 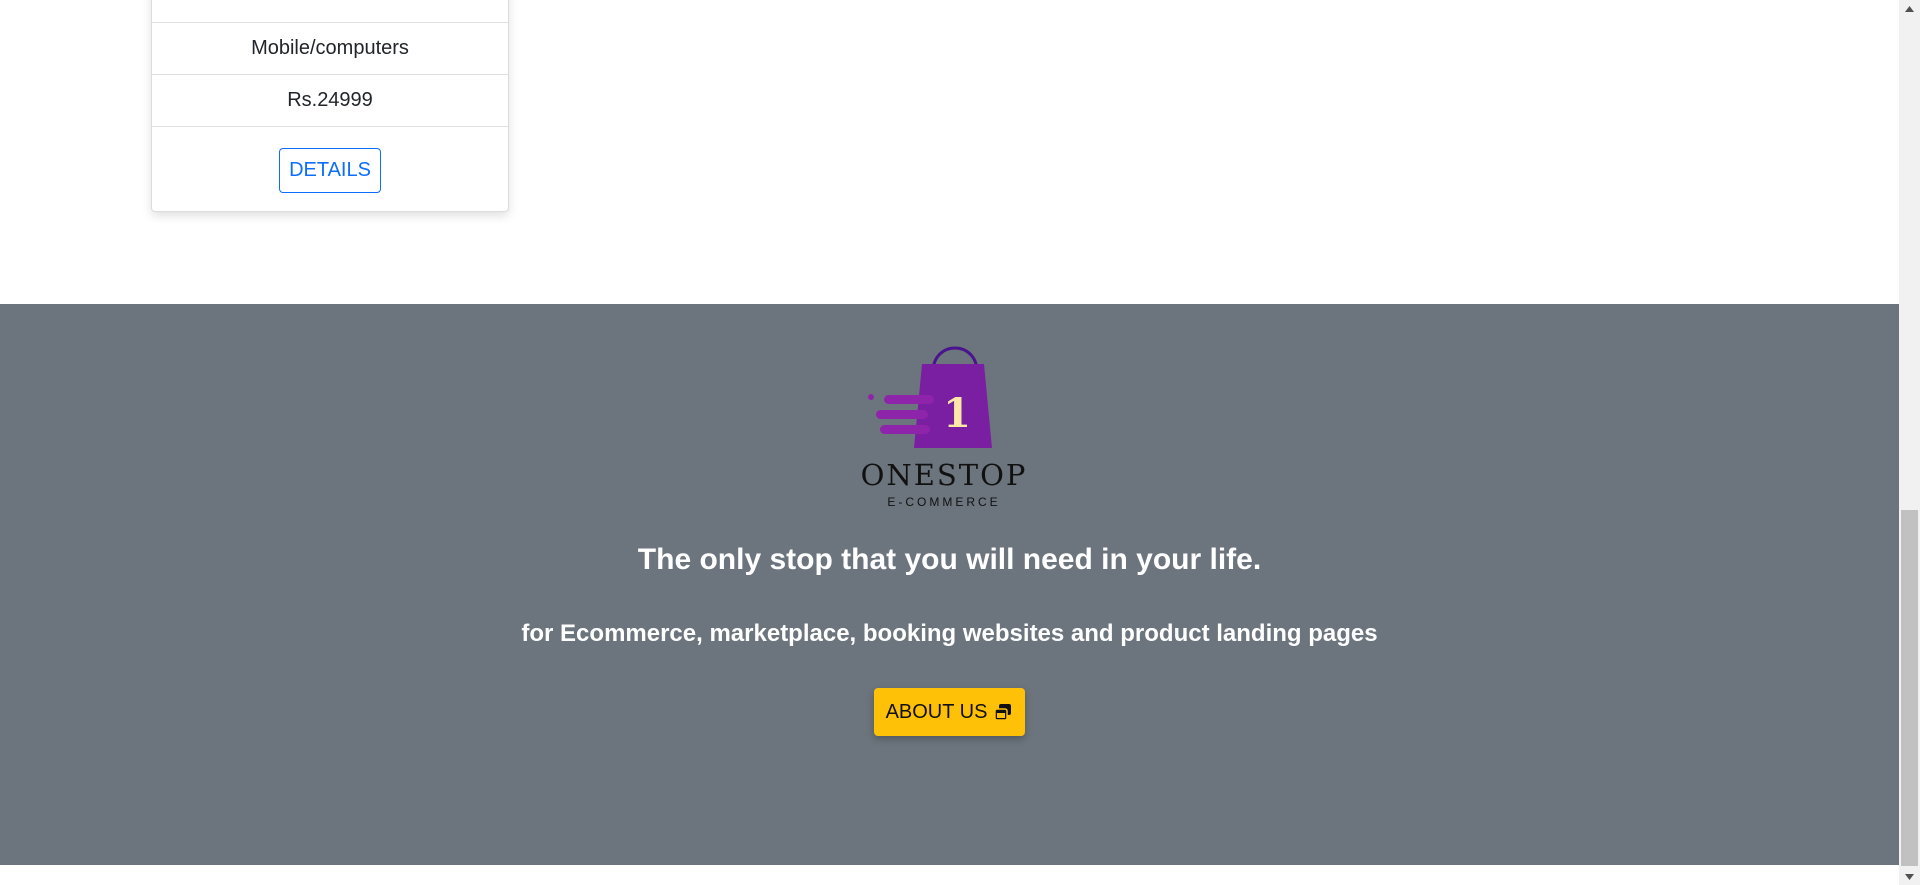 I want to click on svg-text: 1, so click(x=957, y=413).